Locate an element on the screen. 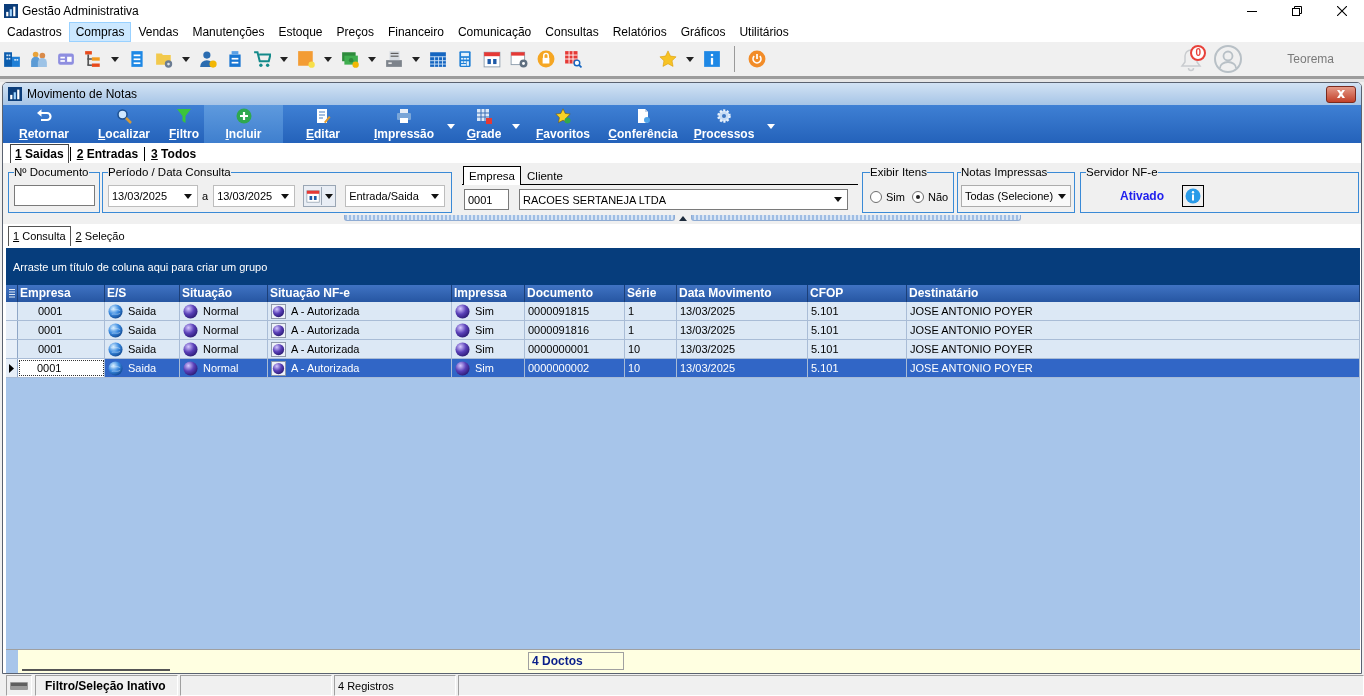  menu-item: Relatórios is located at coordinates (639, 32).